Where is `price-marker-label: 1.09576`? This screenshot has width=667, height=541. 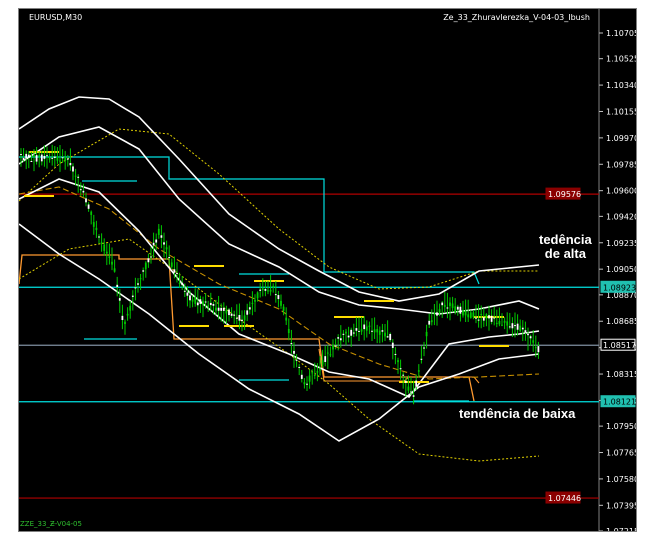 price-marker-label: 1.09576 is located at coordinates (564, 194).